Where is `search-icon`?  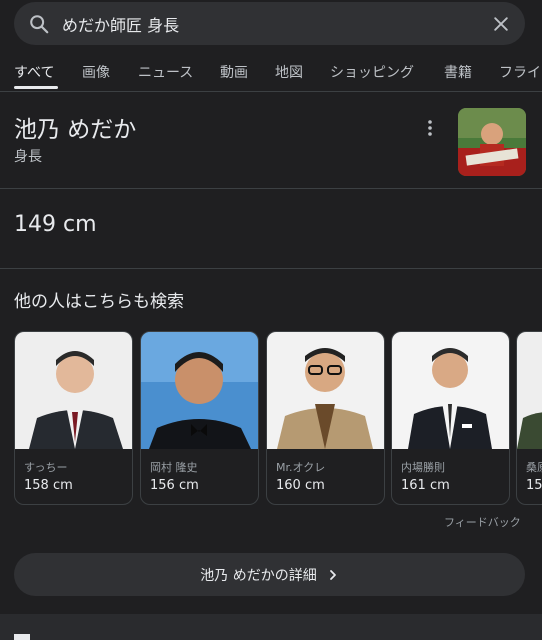
search-icon is located at coordinates (39, 24).